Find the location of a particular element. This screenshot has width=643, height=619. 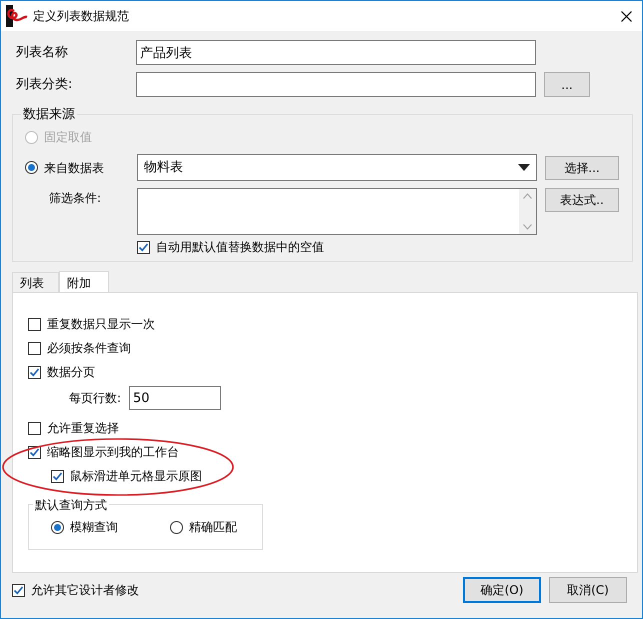

tab: 附加 is located at coordinates (84, 282).